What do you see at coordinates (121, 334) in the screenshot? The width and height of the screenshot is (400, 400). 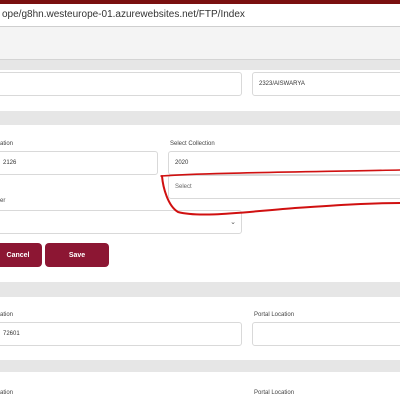 I see `bottom1-location-field: 72601` at bounding box center [121, 334].